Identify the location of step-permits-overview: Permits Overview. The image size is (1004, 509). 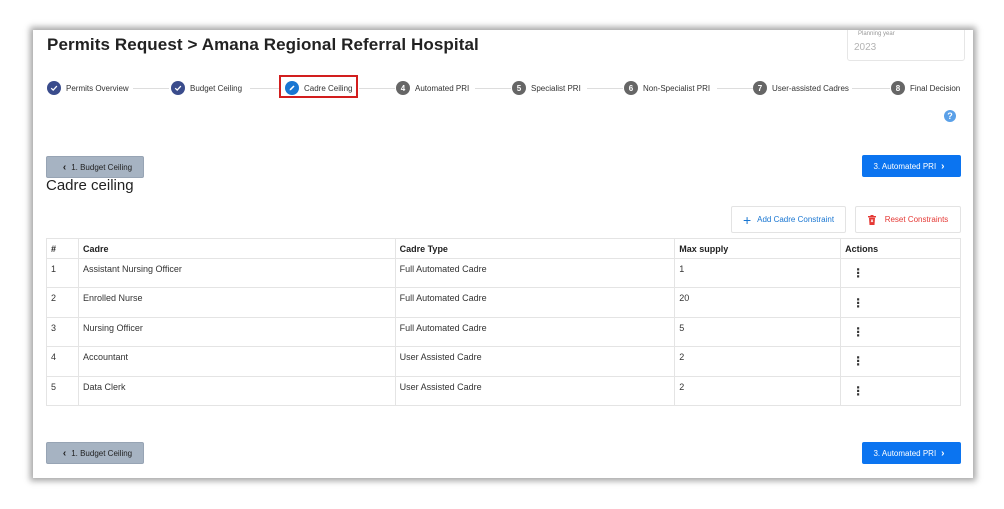
(88, 88).